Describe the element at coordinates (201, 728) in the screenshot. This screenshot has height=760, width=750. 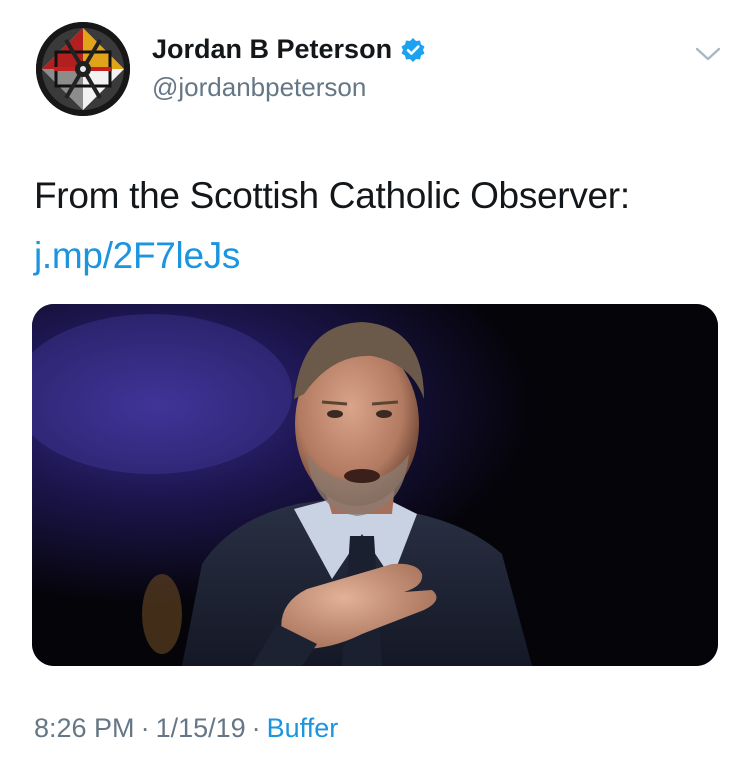
I see `tweet-date: 1/15/19` at that location.